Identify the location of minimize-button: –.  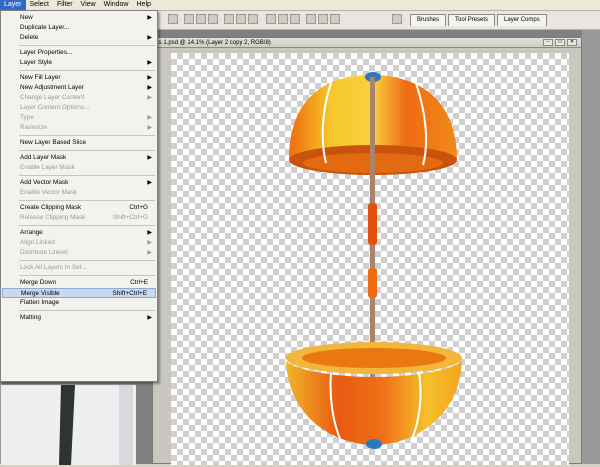
(548, 42).